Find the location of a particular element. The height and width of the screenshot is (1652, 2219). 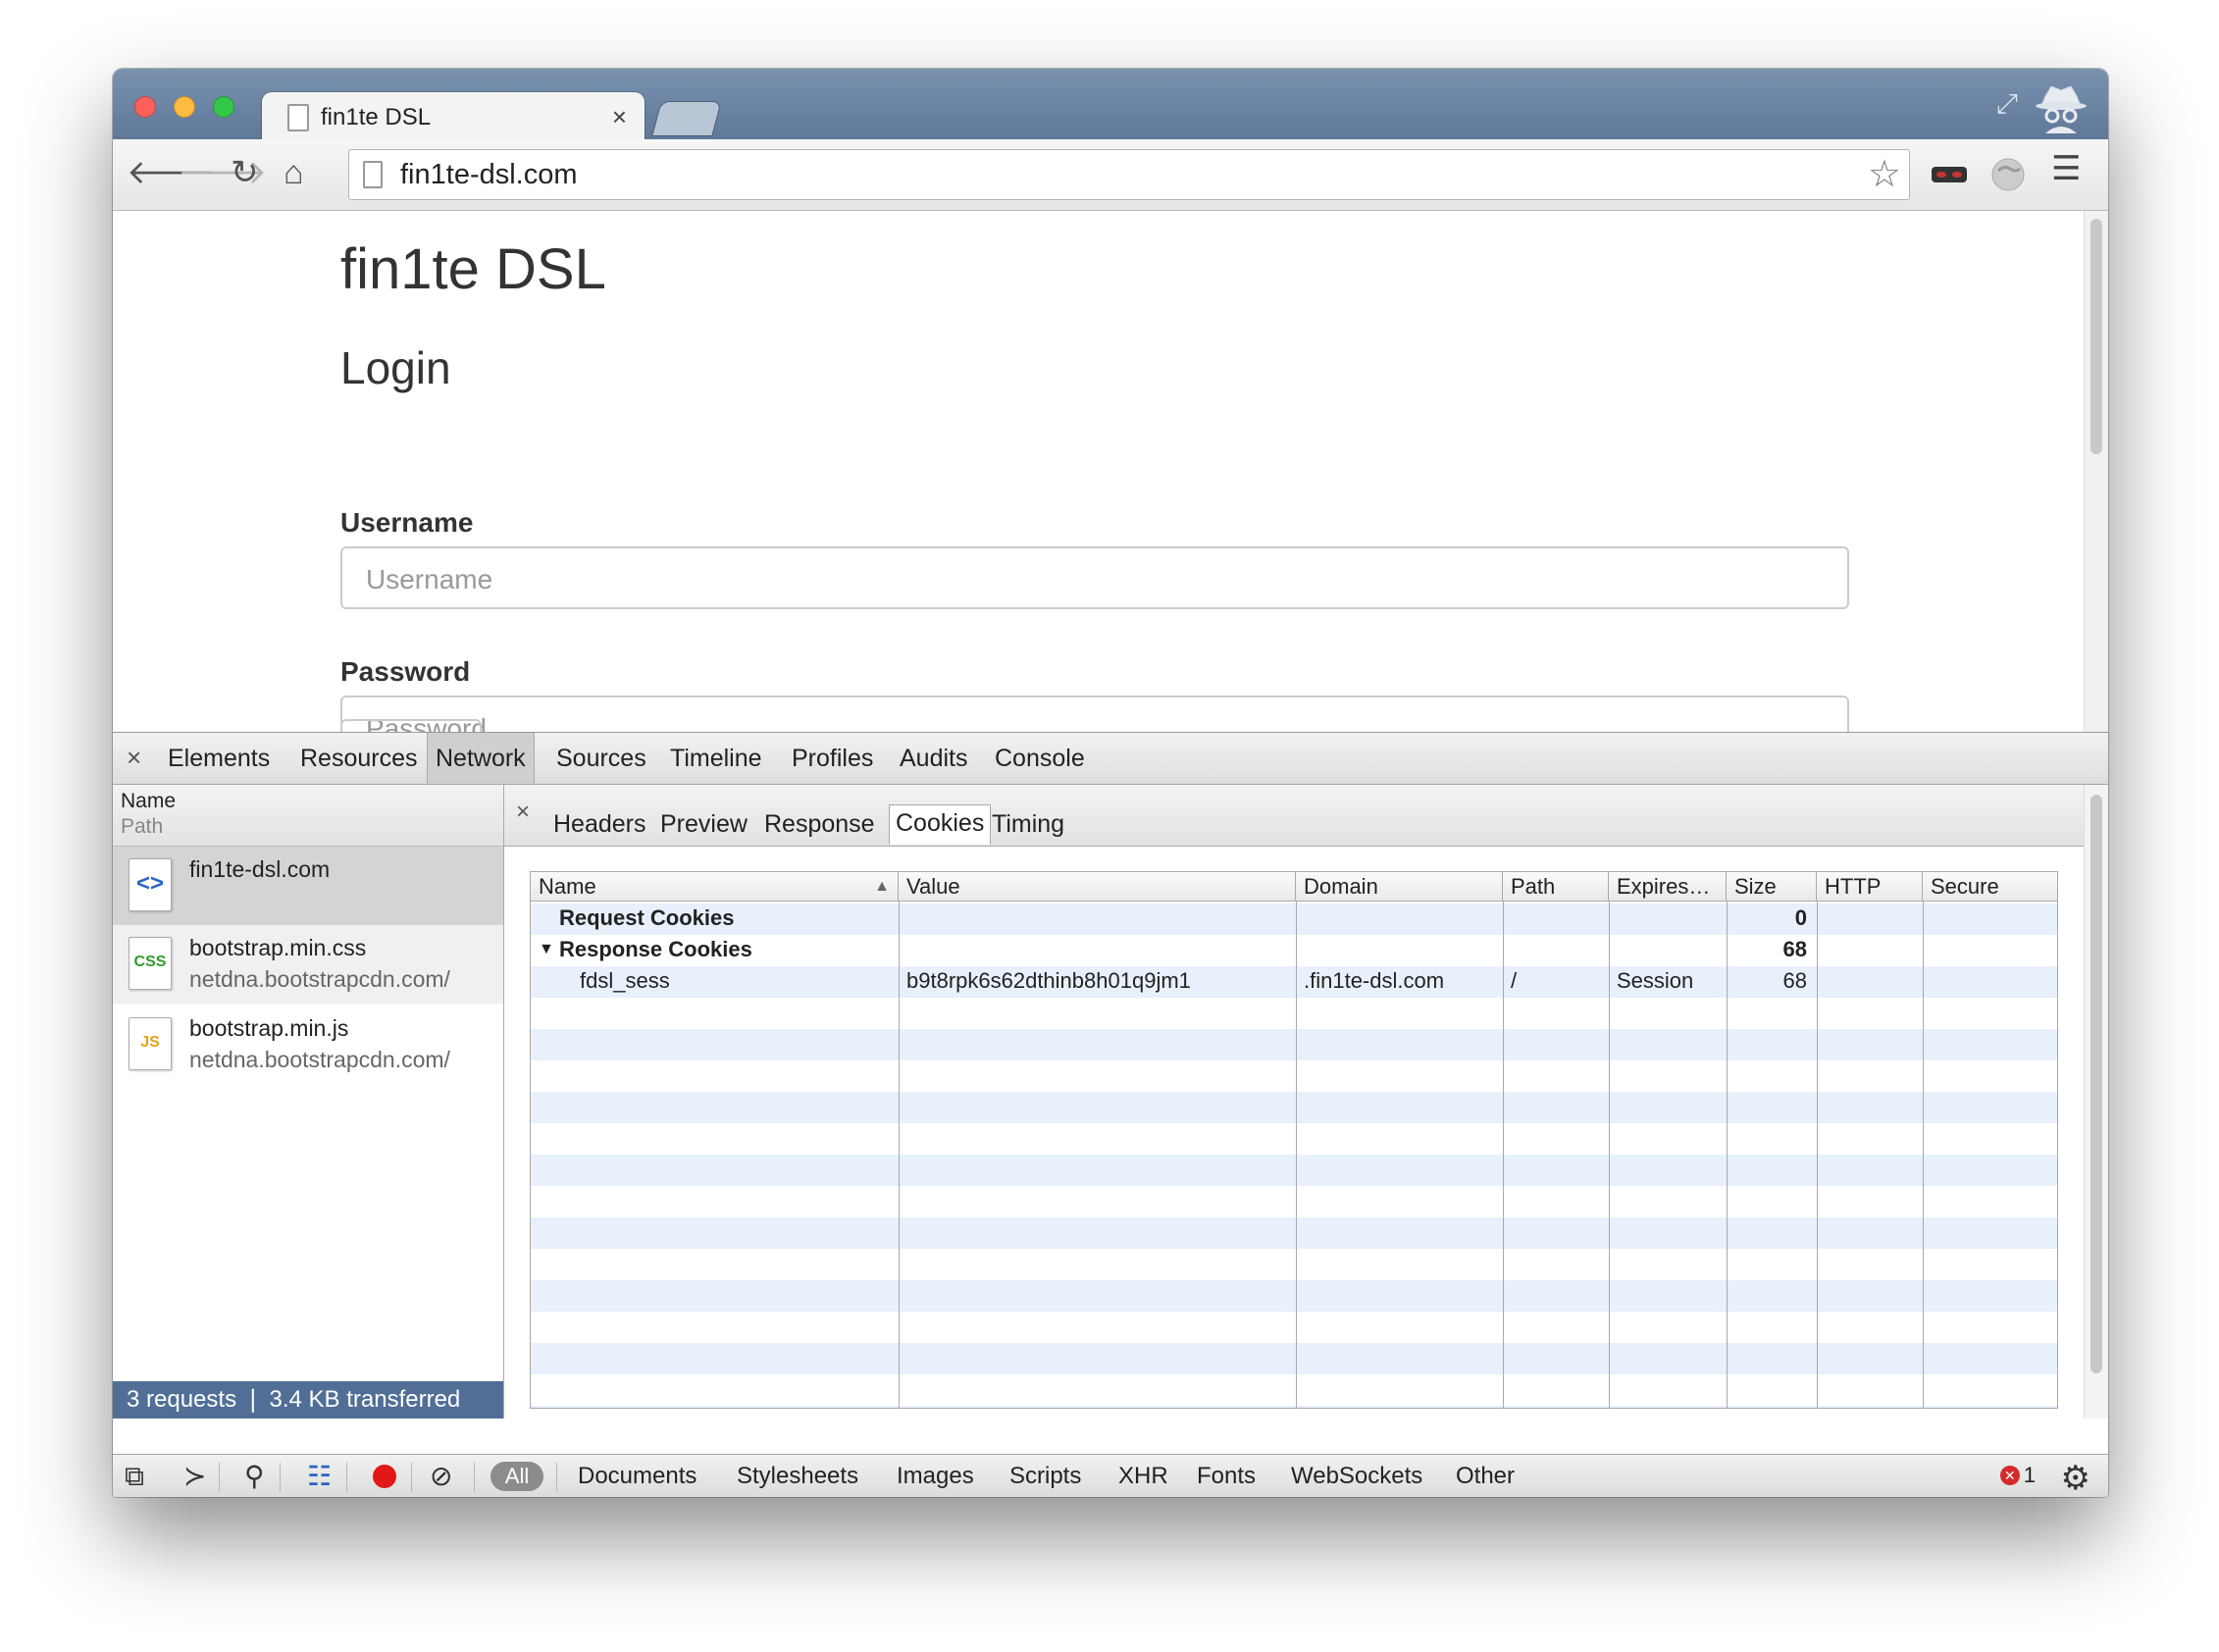

tab-response: Response is located at coordinates (820, 824).